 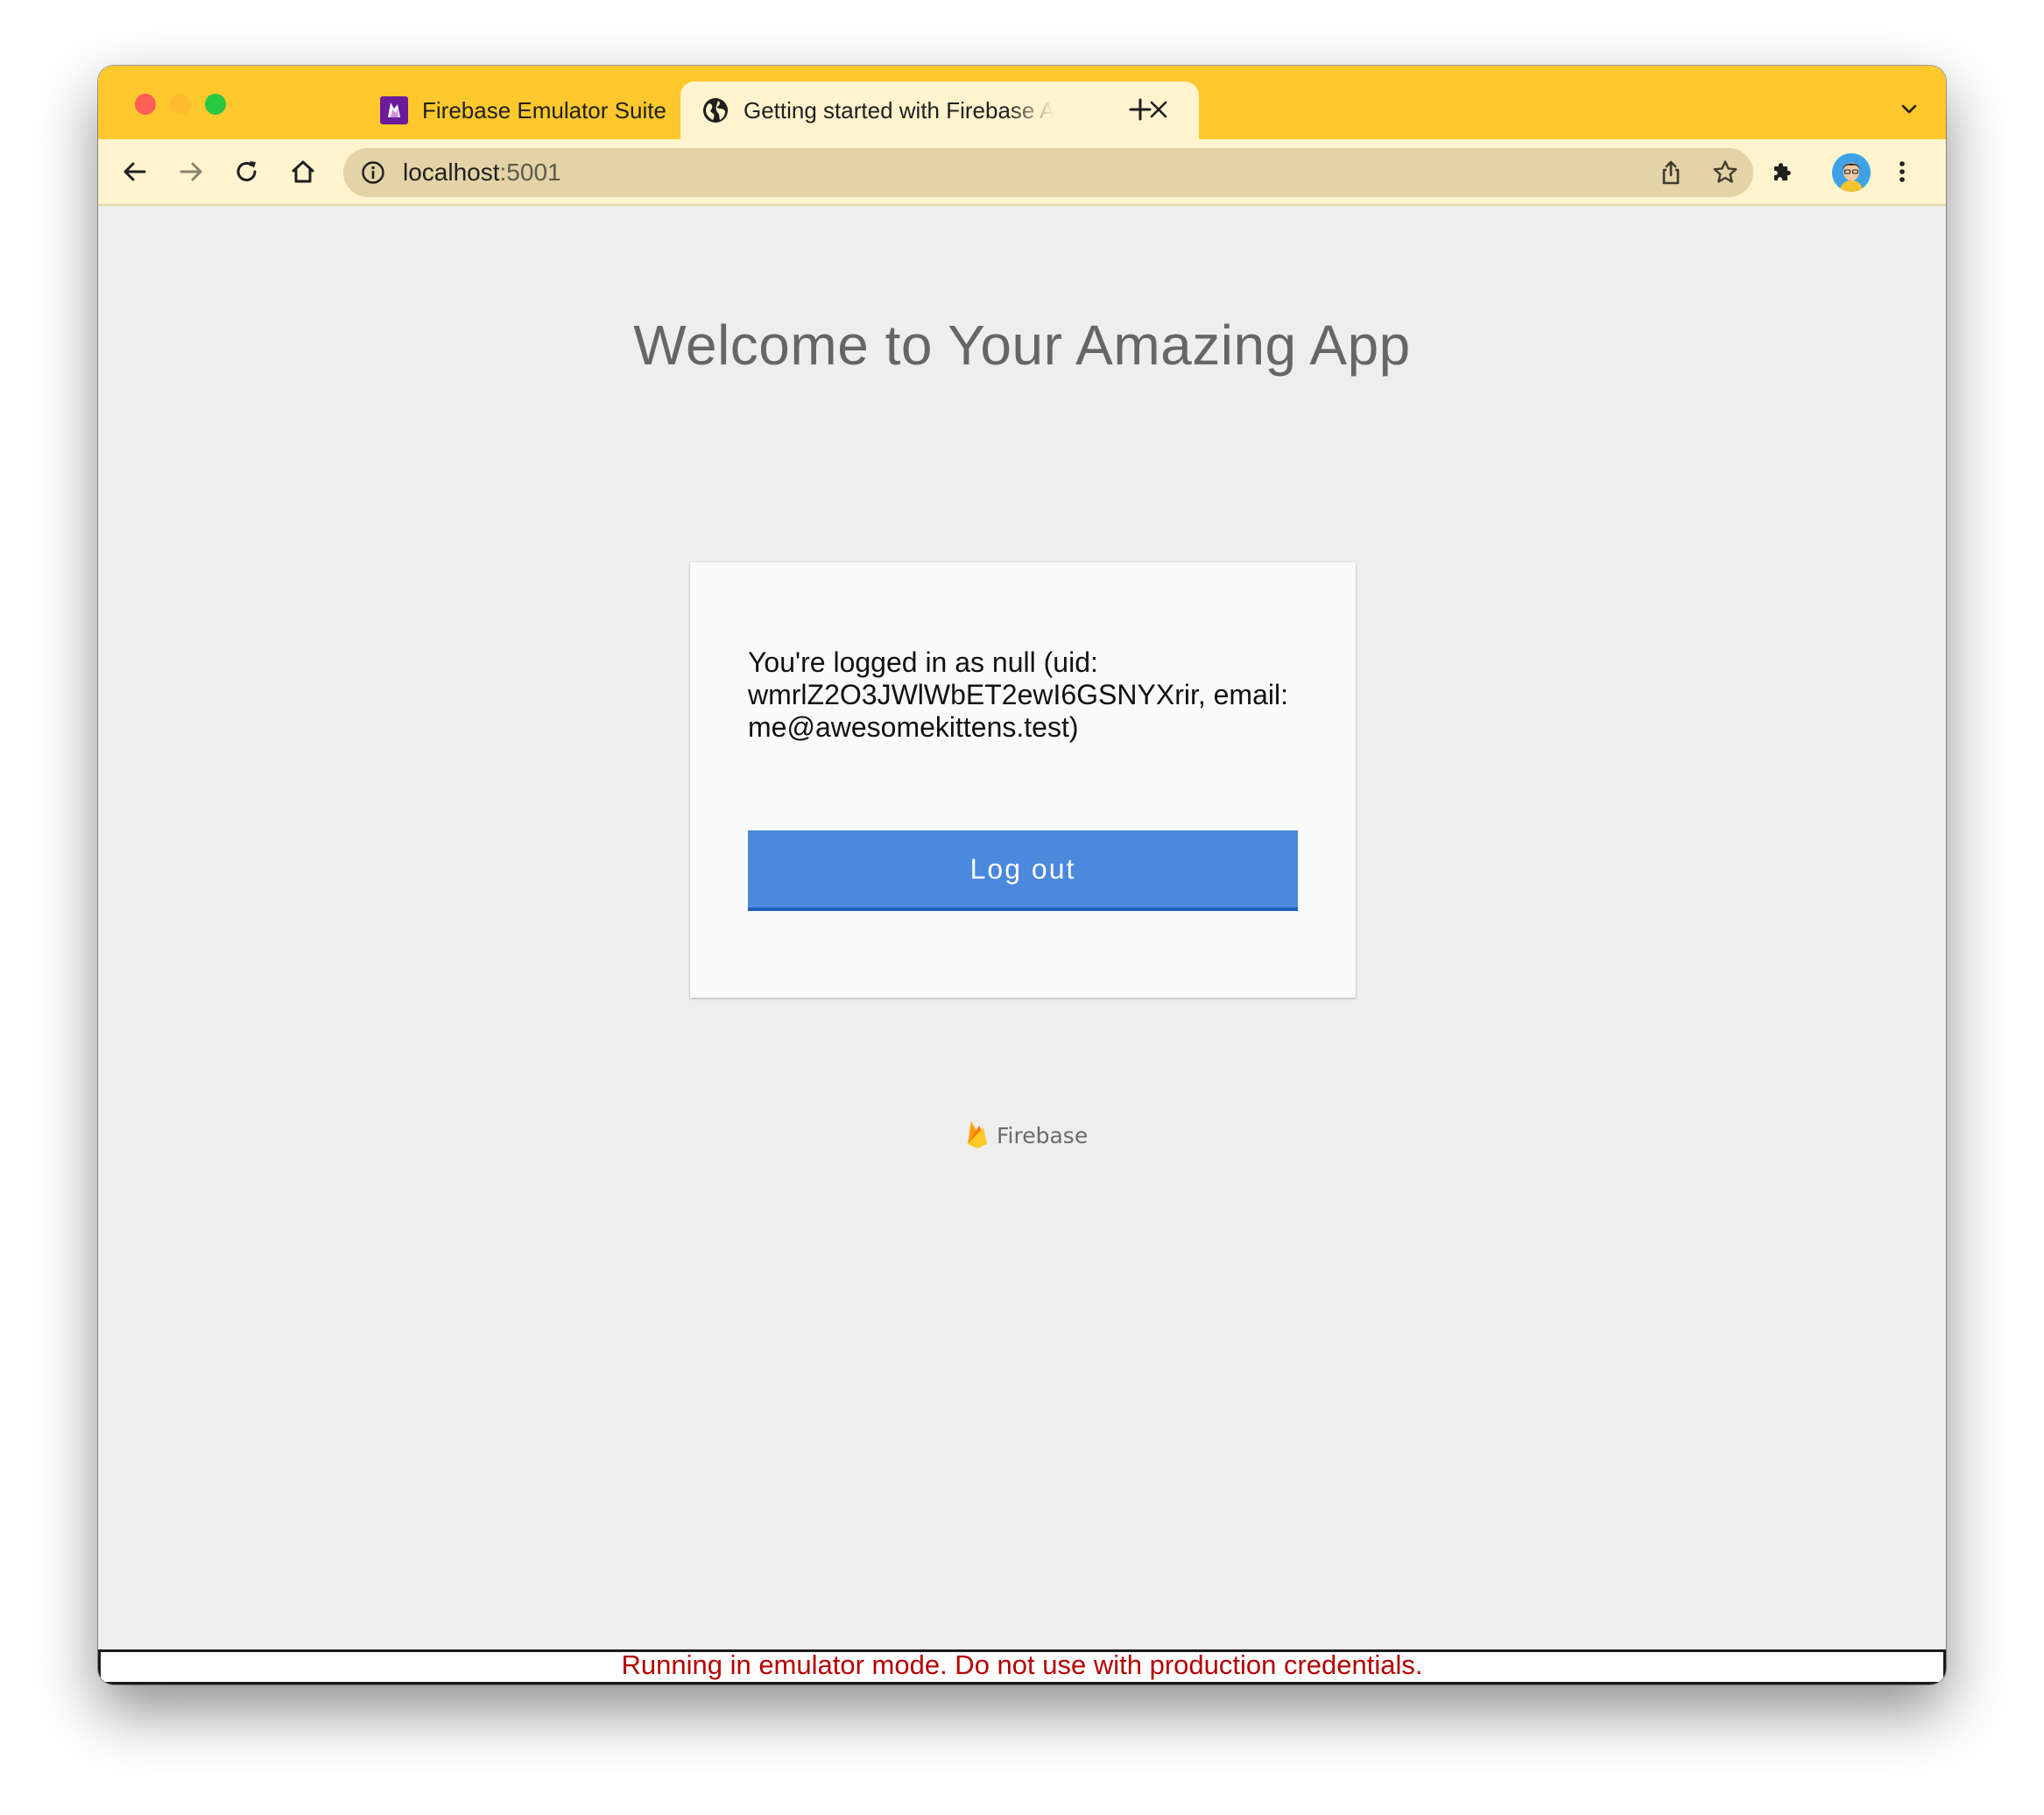 What do you see at coordinates (715, 110) in the screenshot?
I see `globe-icon` at bounding box center [715, 110].